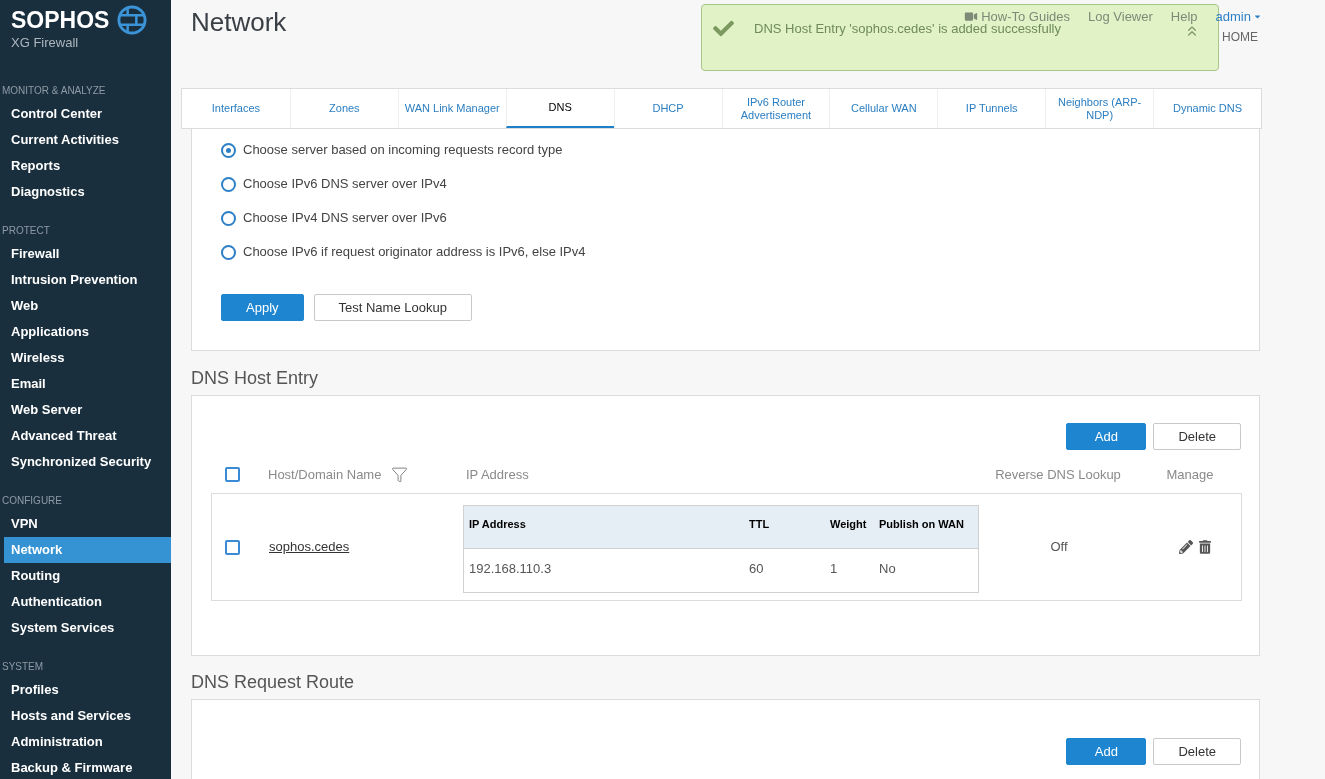 The height and width of the screenshot is (779, 1325). What do you see at coordinates (414, 252) in the screenshot?
I see `radio-label: Choose IPv6 if request originator address is IPv6, else IPv4` at bounding box center [414, 252].